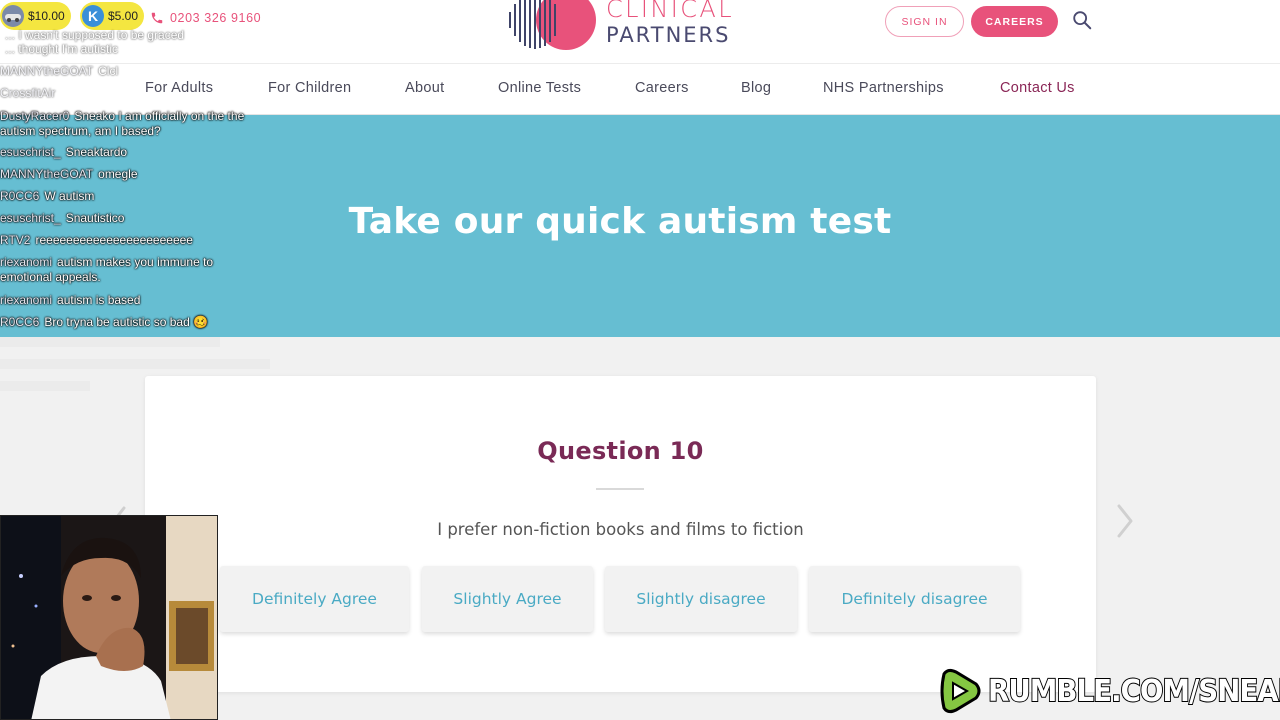 This screenshot has width=1280, height=720. I want to click on streamer-webcam, so click(109, 617).